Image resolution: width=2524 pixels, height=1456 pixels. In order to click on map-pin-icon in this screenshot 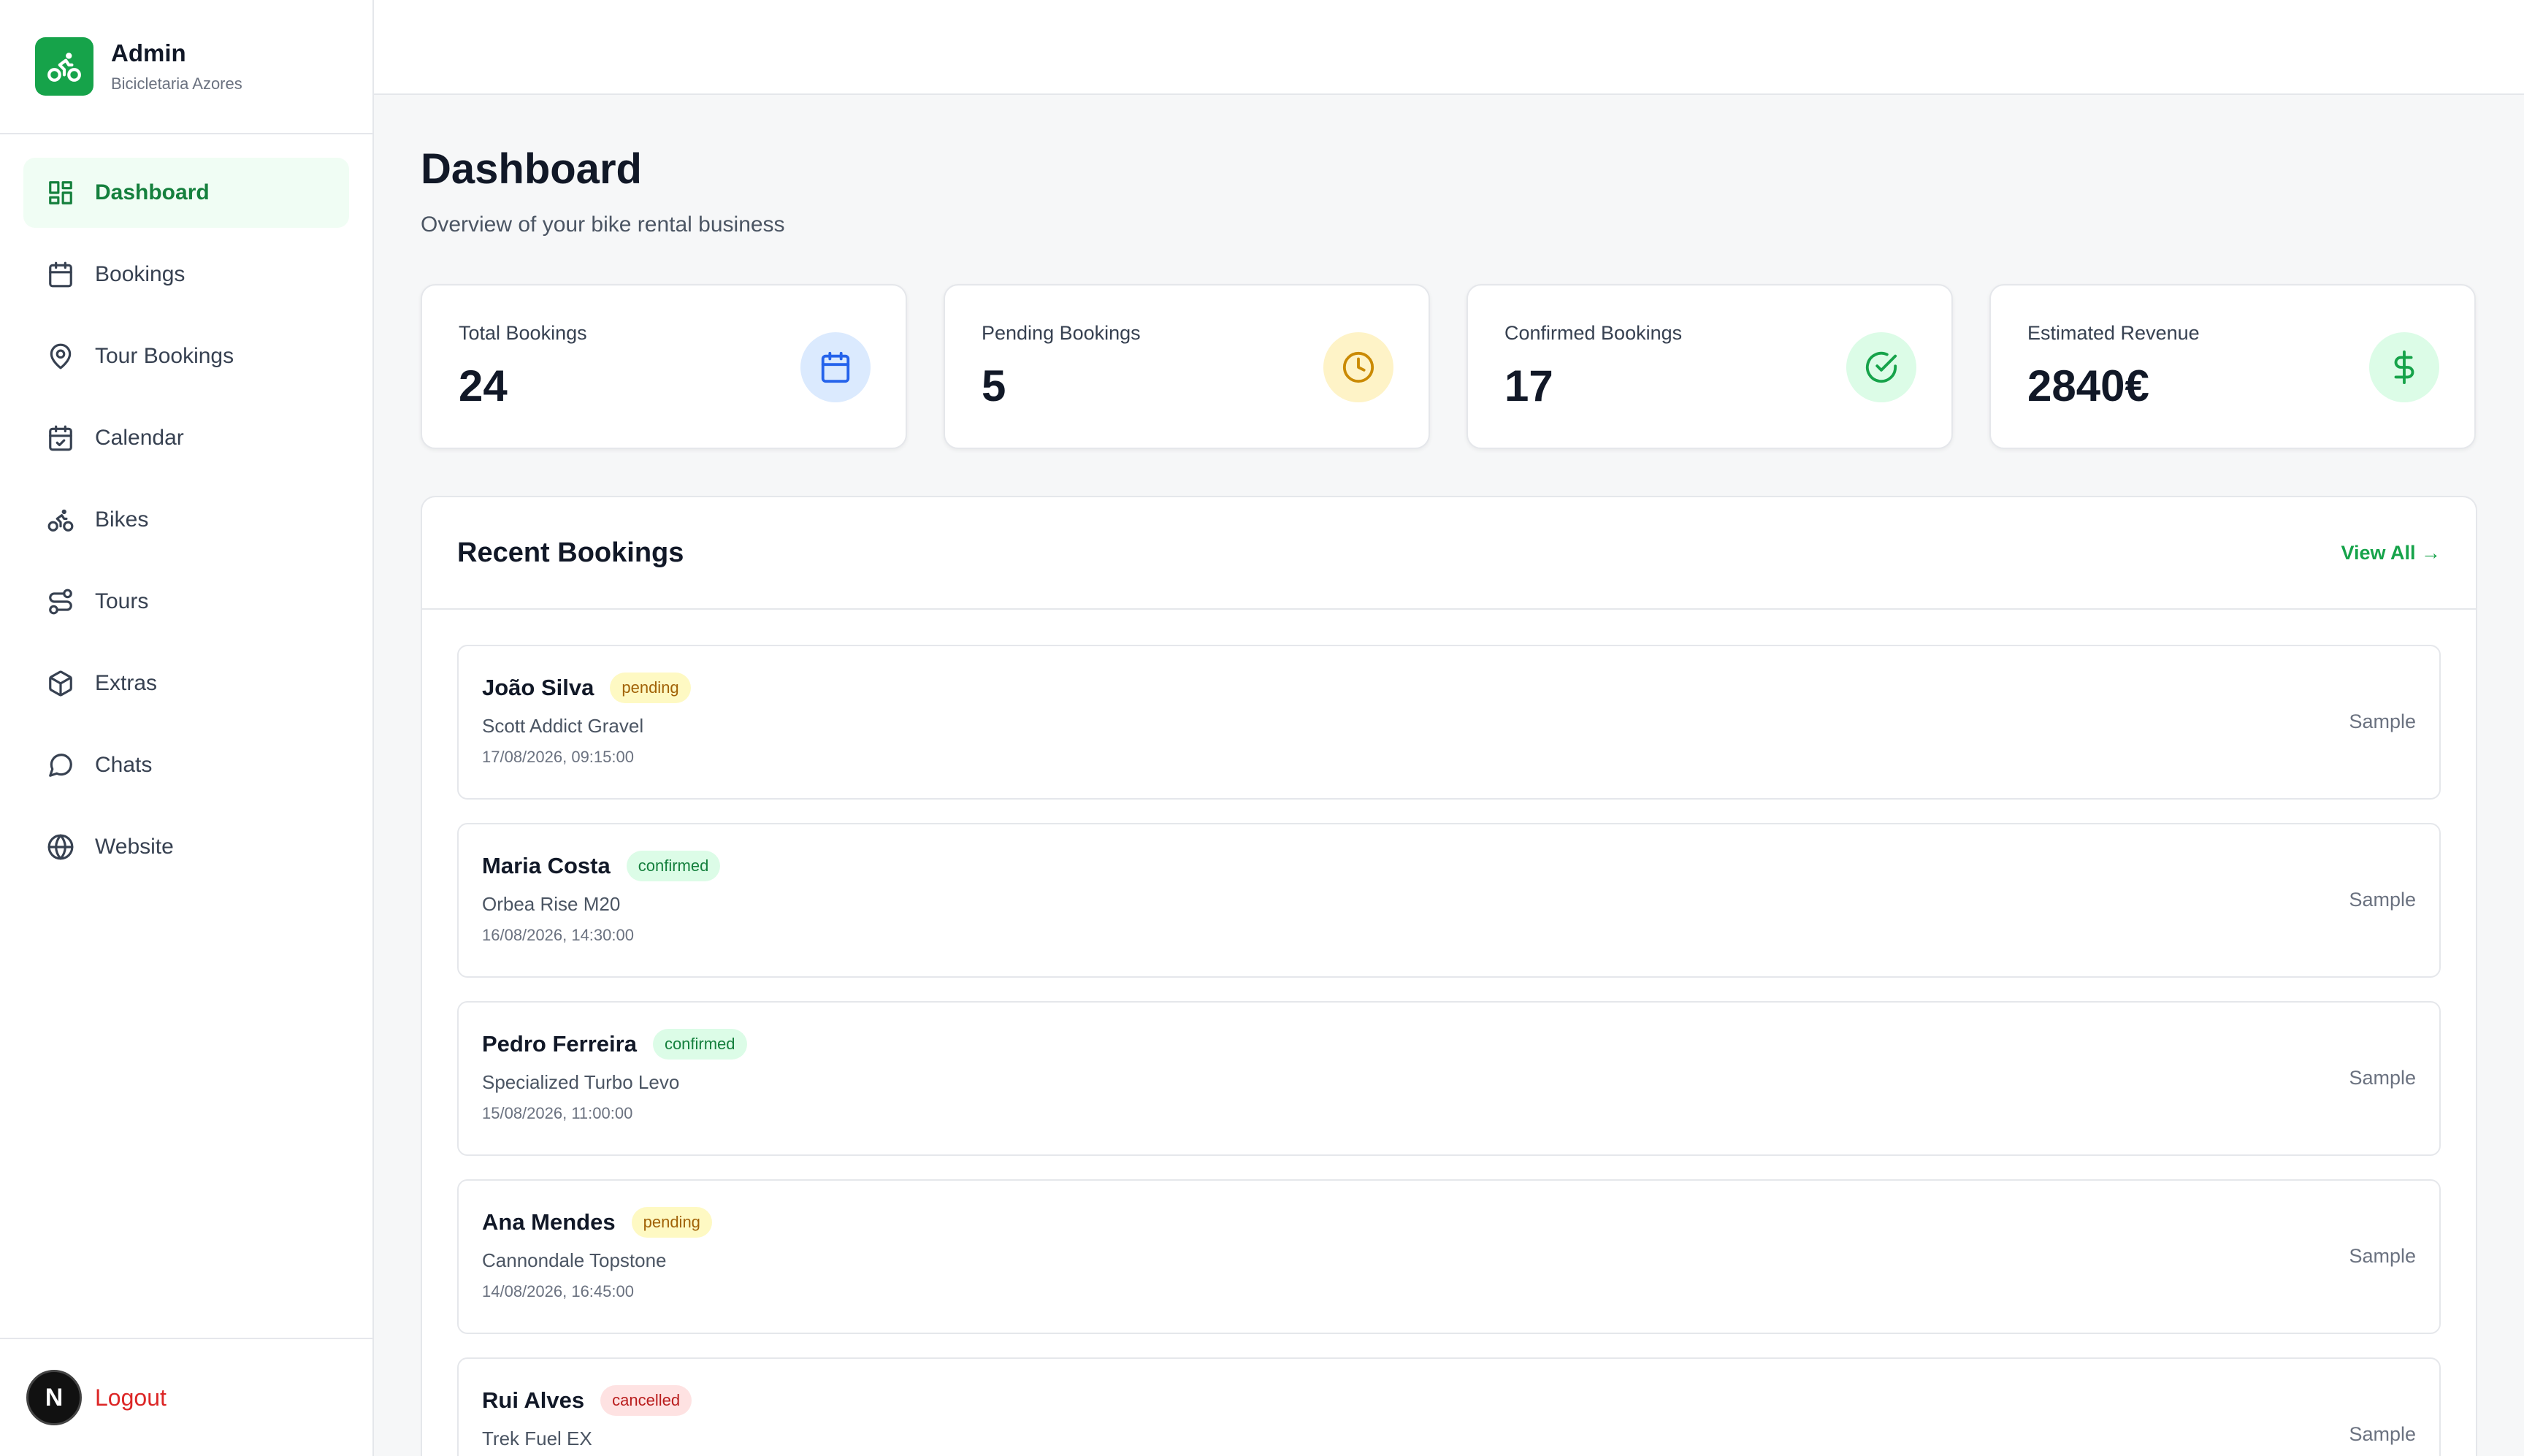, I will do `click(60, 356)`.